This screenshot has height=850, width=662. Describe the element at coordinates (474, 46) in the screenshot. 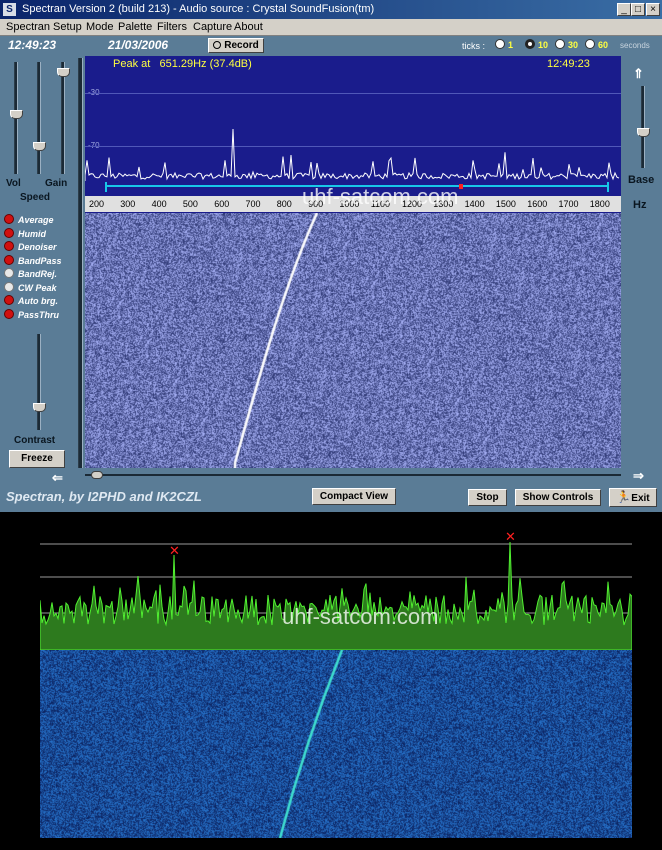

I see `ticks-label: ticks :` at that location.